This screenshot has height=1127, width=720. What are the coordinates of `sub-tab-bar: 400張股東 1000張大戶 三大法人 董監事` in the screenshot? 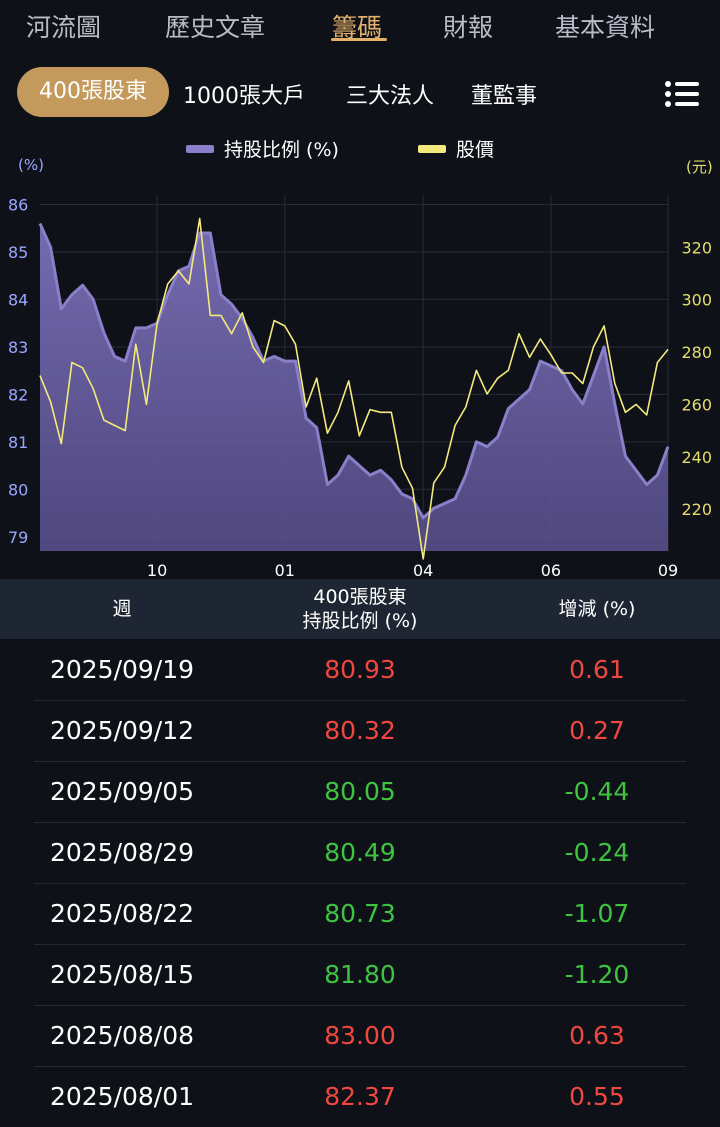 It's located at (360, 92).